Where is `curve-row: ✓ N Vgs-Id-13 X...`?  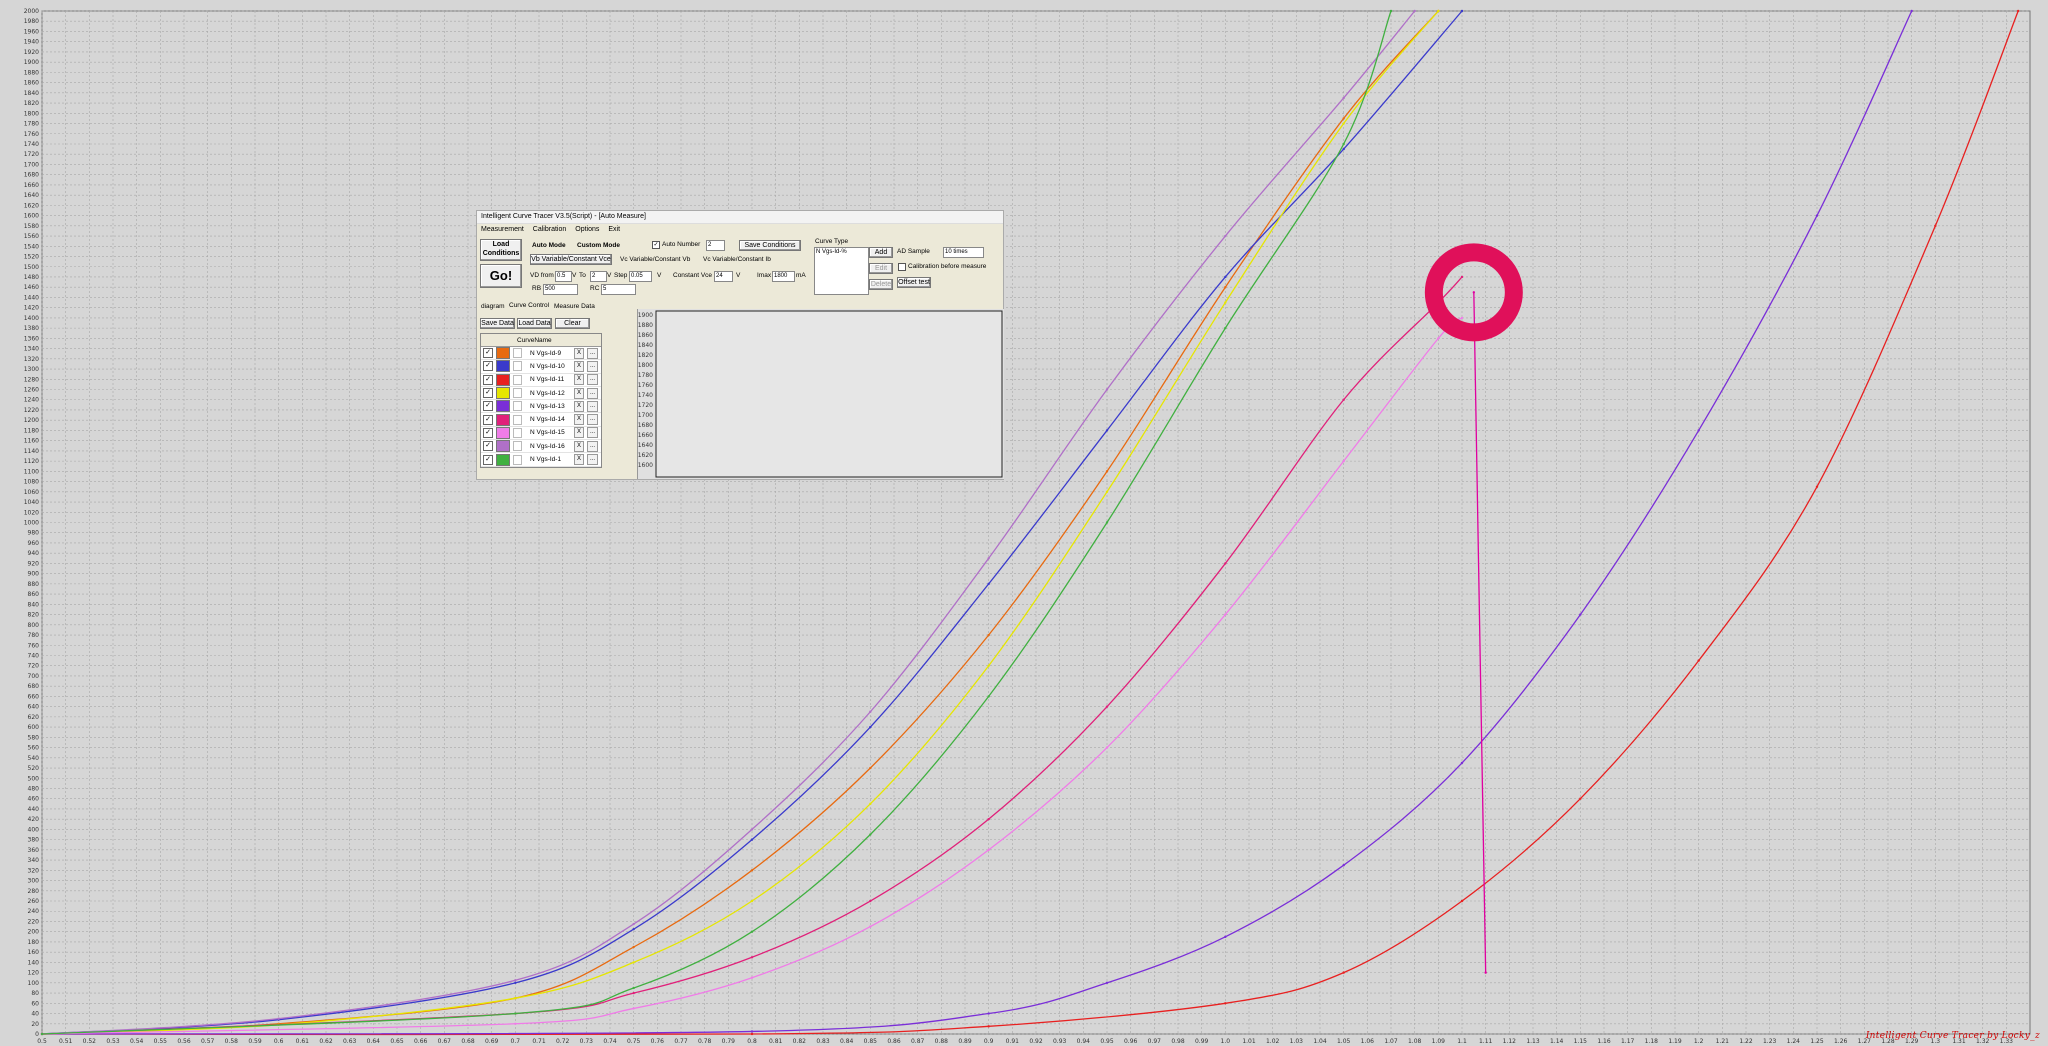 curve-row: ✓ N Vgs-Id-13 X... is located at coordinates (541, 407).